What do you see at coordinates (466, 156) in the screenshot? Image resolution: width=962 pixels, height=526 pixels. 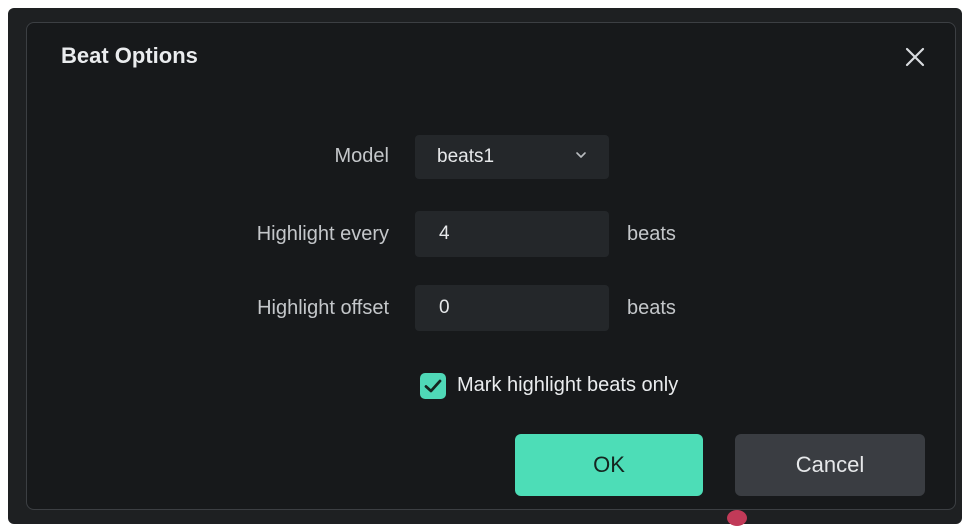 I see `model-select-value: beats1` at bounding box center [466, 156].